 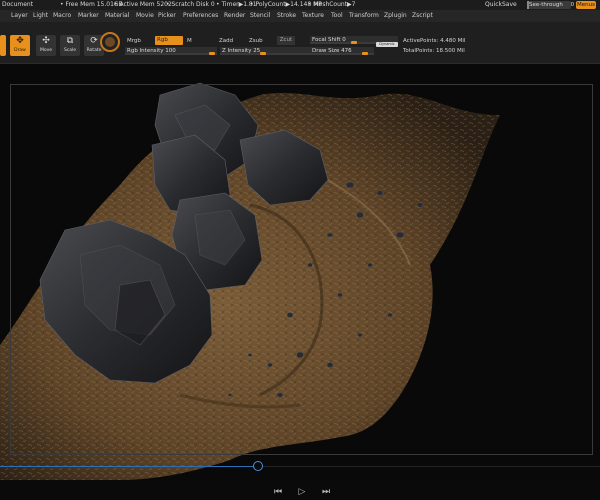 What do you see at coordinates (212, 53) in the screenshot?
I see `rgb-intensity-knob` at bounding box center [212, 53].